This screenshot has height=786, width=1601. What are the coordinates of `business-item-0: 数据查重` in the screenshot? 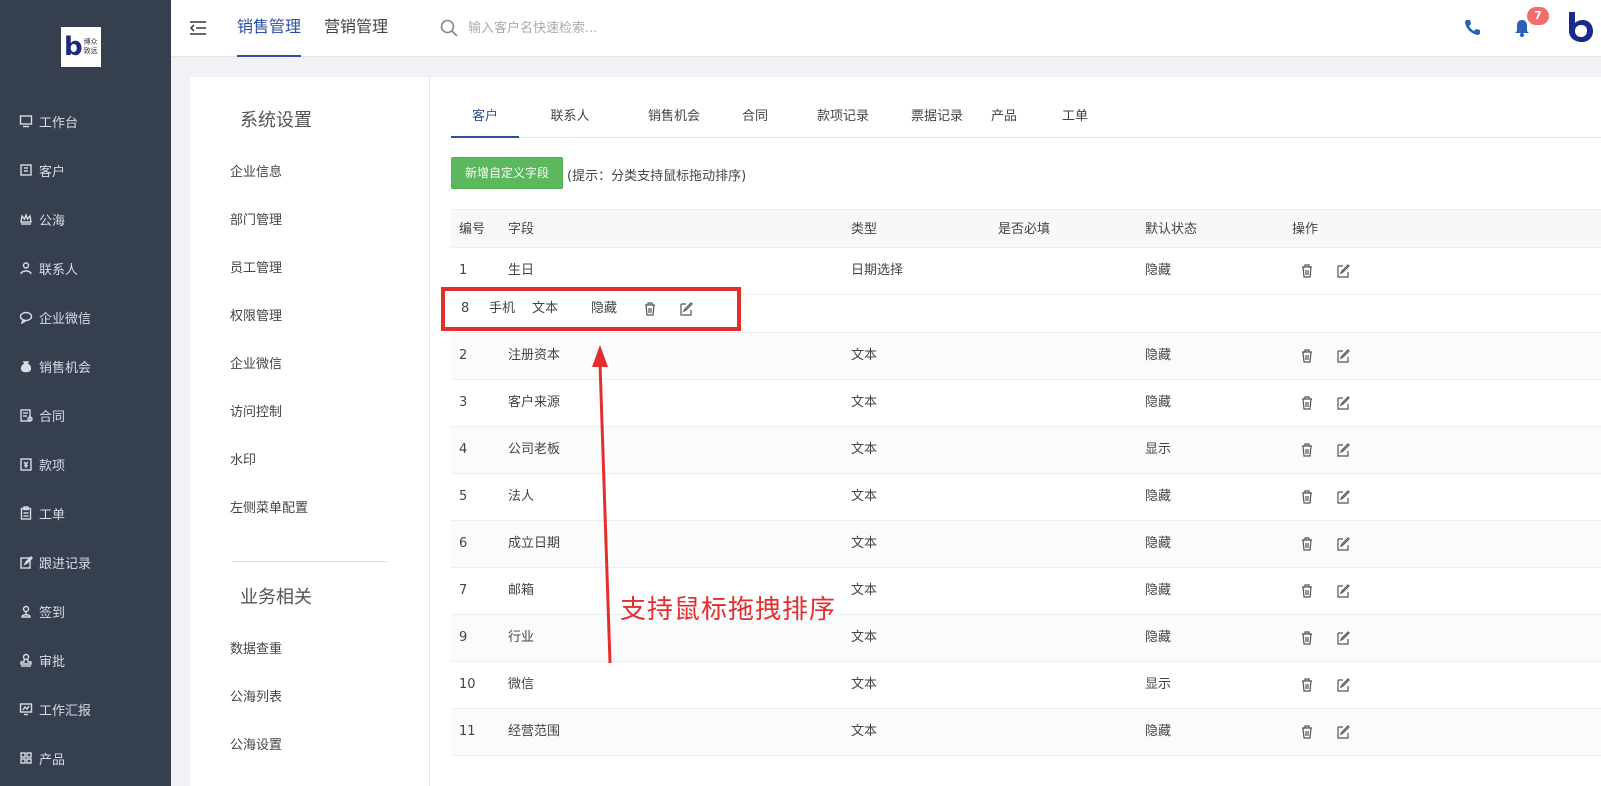 It's located at (256, 647).